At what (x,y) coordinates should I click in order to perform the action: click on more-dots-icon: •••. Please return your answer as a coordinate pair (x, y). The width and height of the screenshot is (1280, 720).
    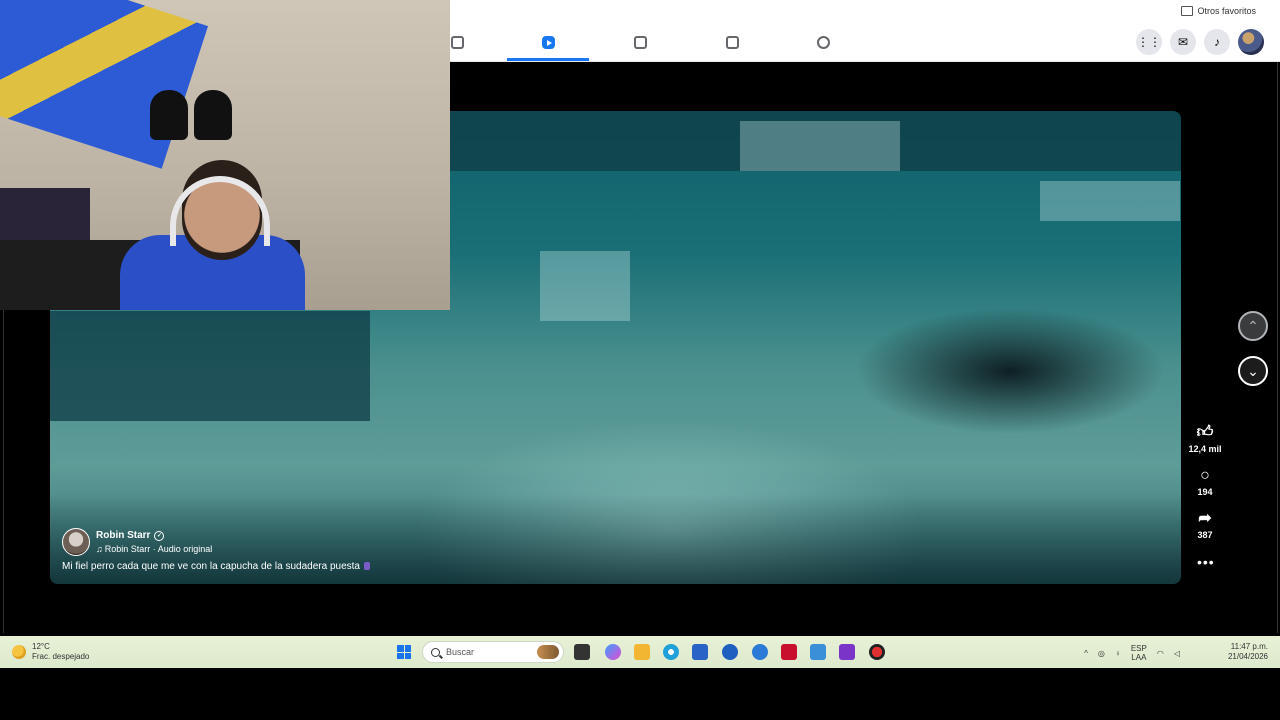
    Looking at the image, I should click on (1206, 562).